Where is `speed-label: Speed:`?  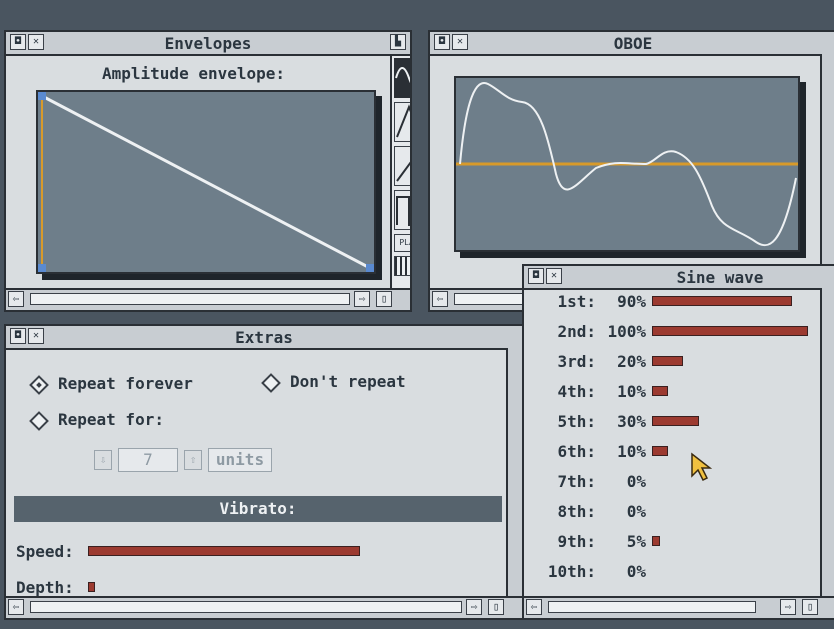
speed-label: Speed: is located at coordinates (45, 551).